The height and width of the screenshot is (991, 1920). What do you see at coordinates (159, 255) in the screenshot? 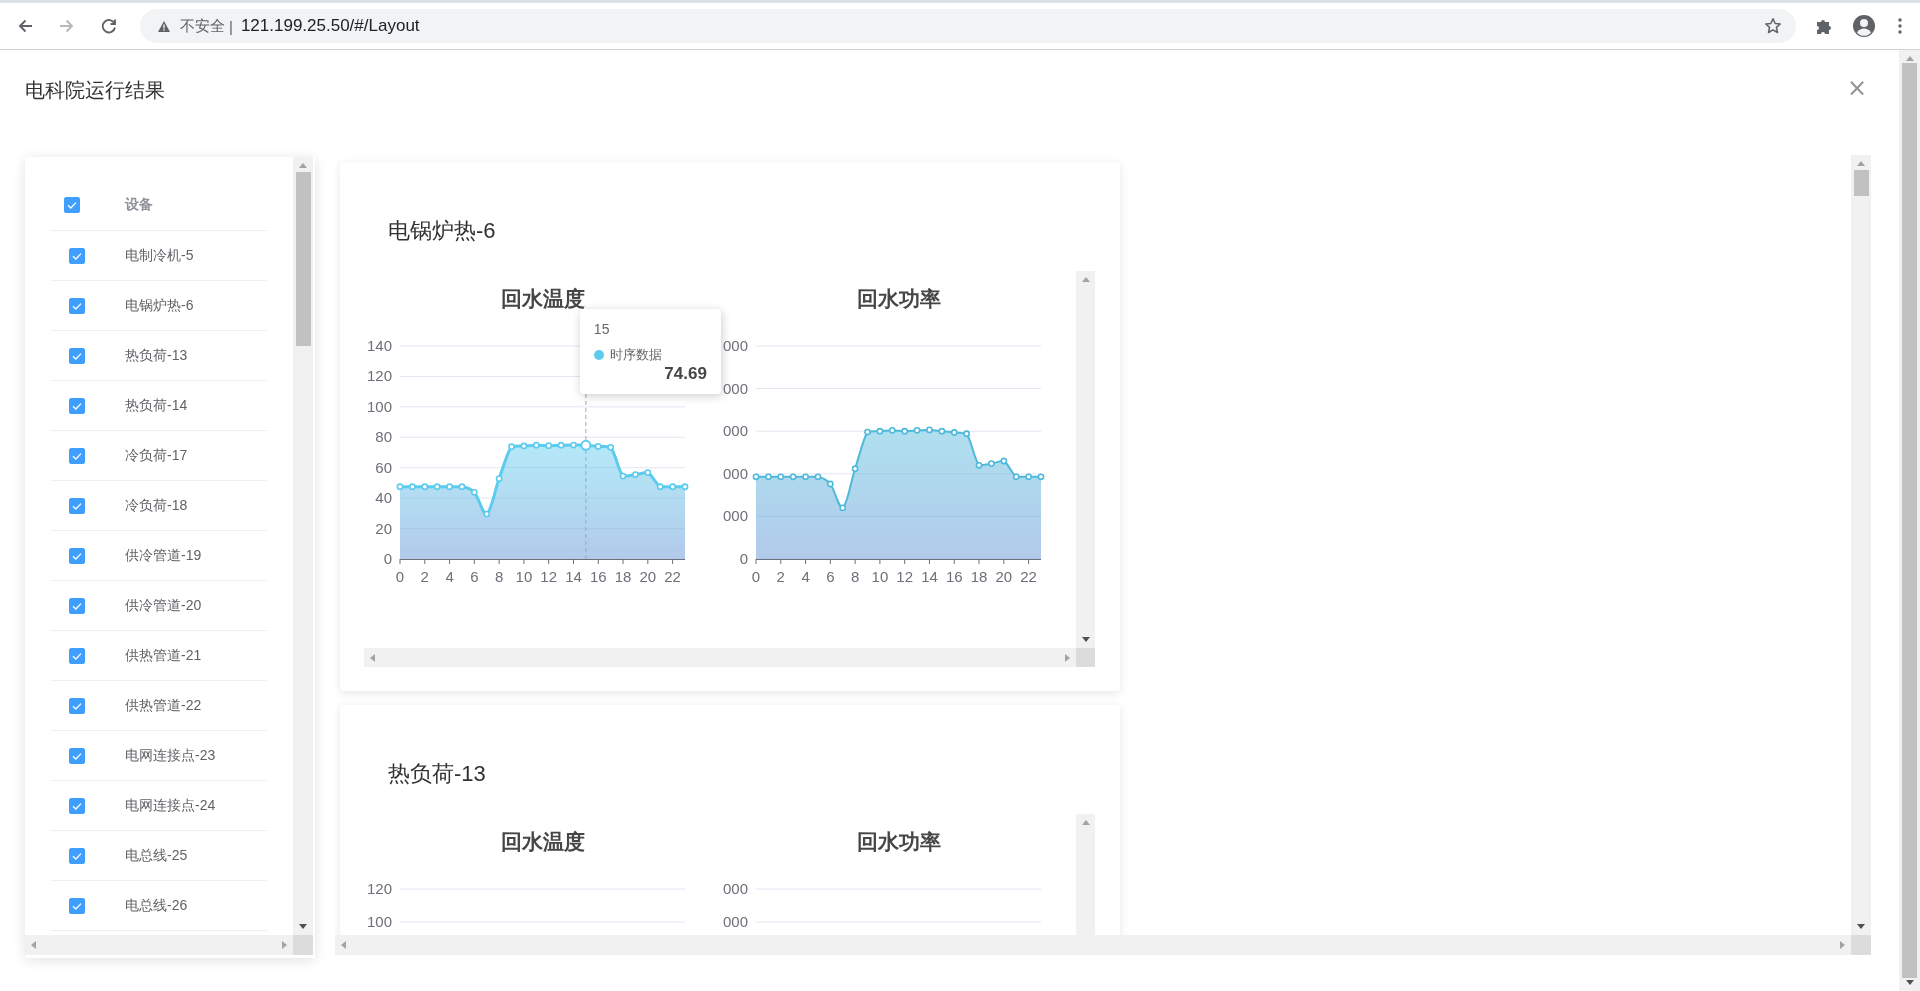
I see `table-cell: 电制冷机-5` at bounding box center [159, 255].